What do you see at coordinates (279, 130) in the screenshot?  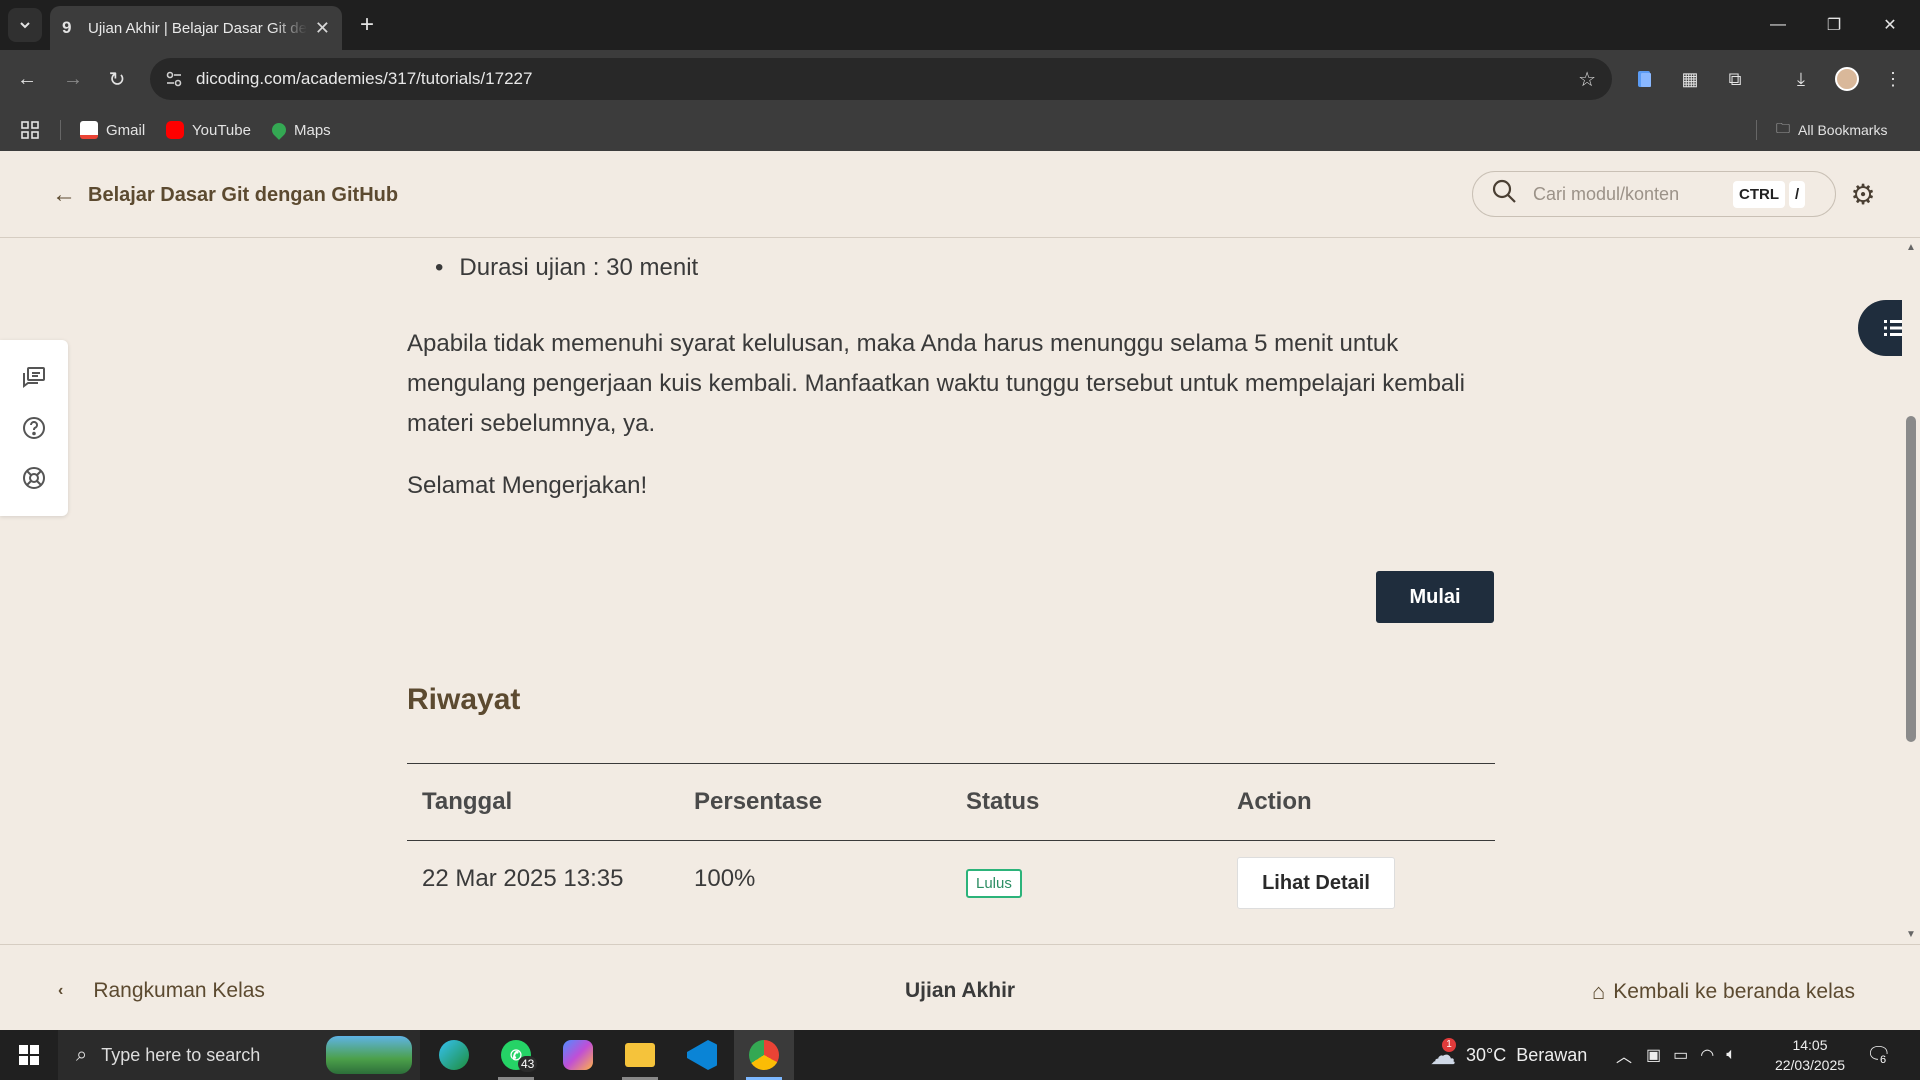 I see `maps-icon` at bounding box center [279, 130].